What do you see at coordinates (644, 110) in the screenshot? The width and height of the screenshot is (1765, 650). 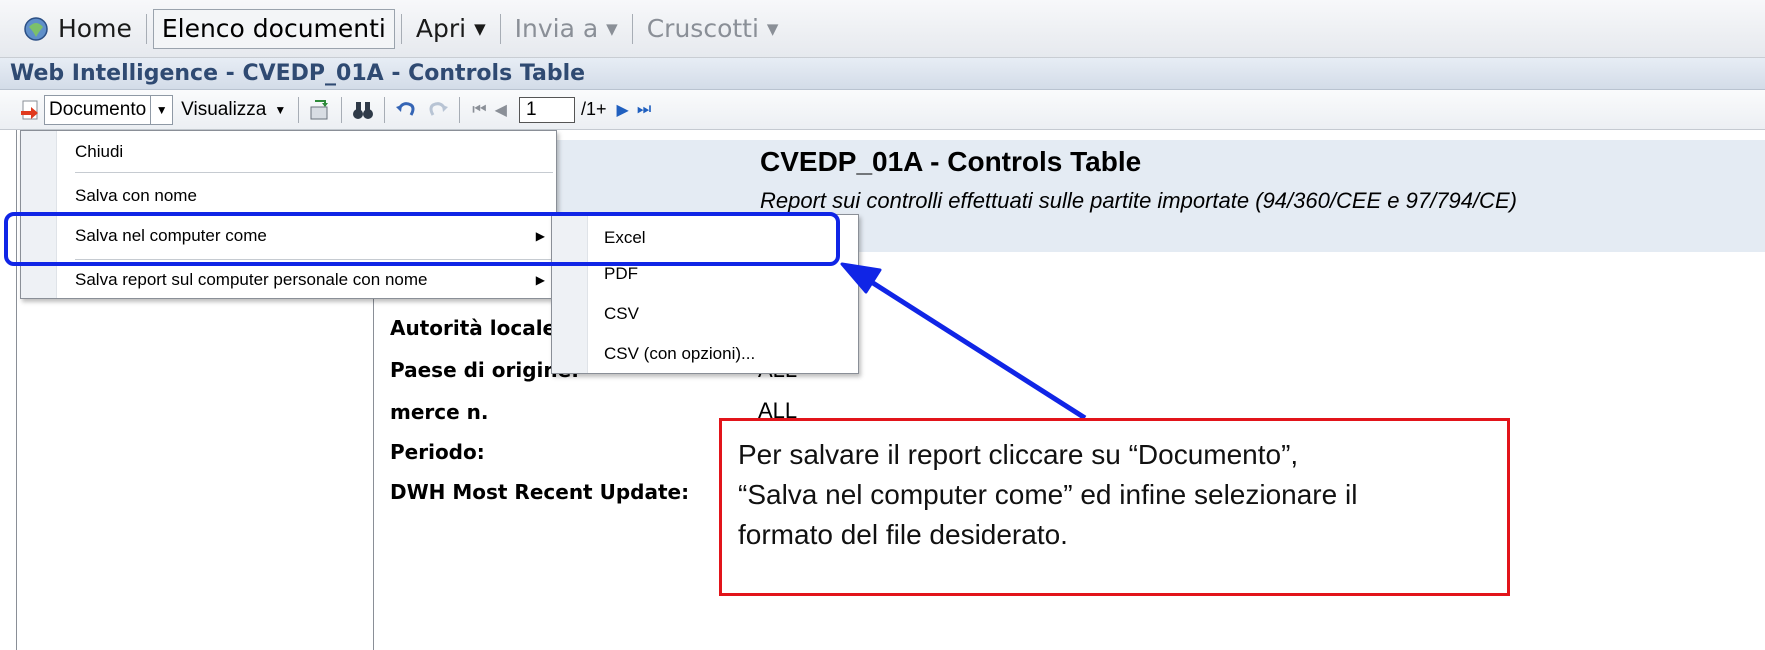 I see `last-page-icon: ⏭` at bounding box center [644, 110].